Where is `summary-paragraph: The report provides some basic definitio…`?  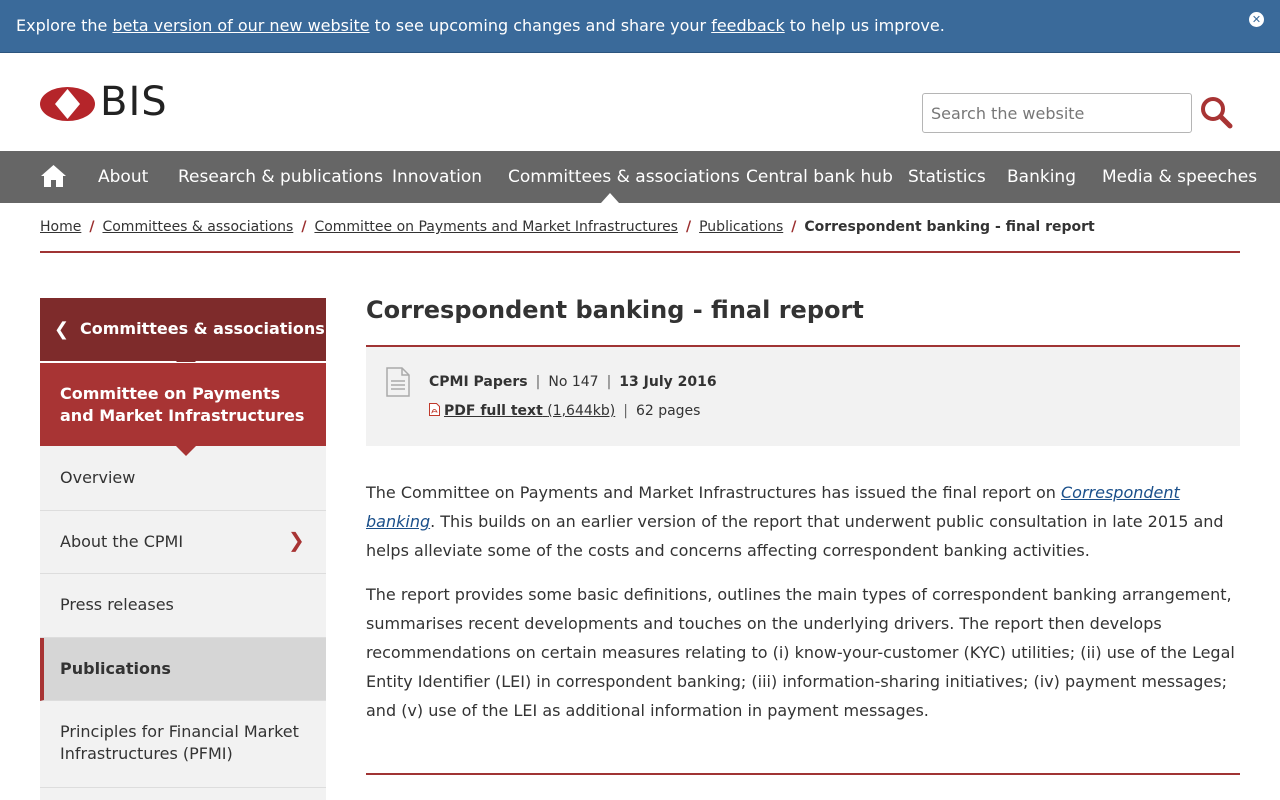
summary-paragraph: The report provides some basic definitio… is located at coordinates (800, 652).